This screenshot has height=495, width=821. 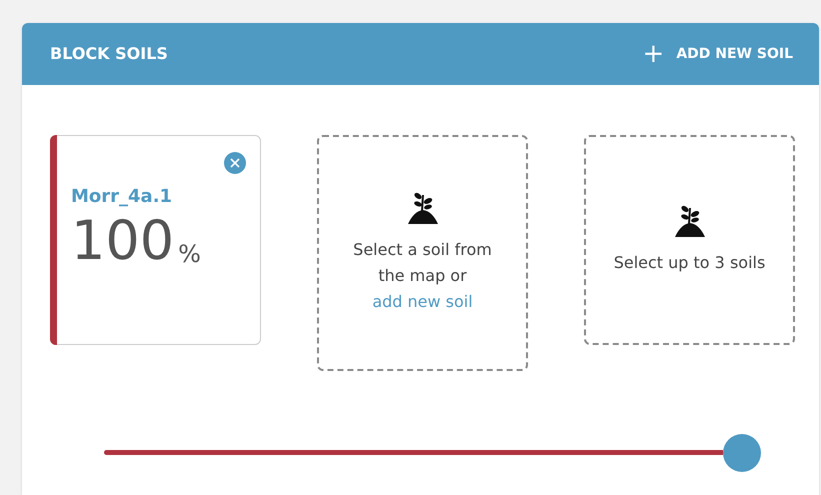 I want to click on add-new-soil-link: add new soil, so click(x=422, y=301).